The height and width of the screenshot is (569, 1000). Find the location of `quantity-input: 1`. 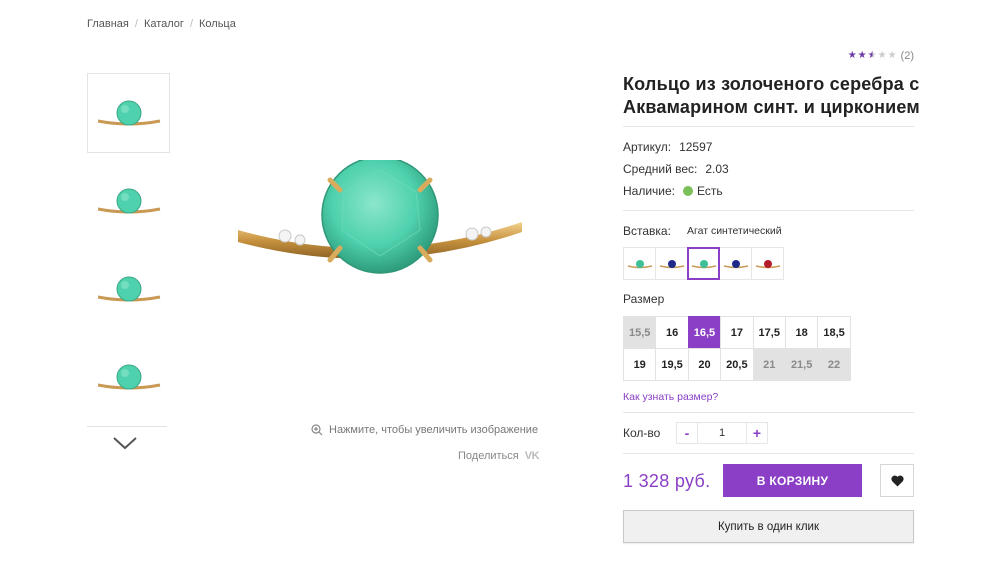

quantity-input: 1 is located at coordinates (722, 433).